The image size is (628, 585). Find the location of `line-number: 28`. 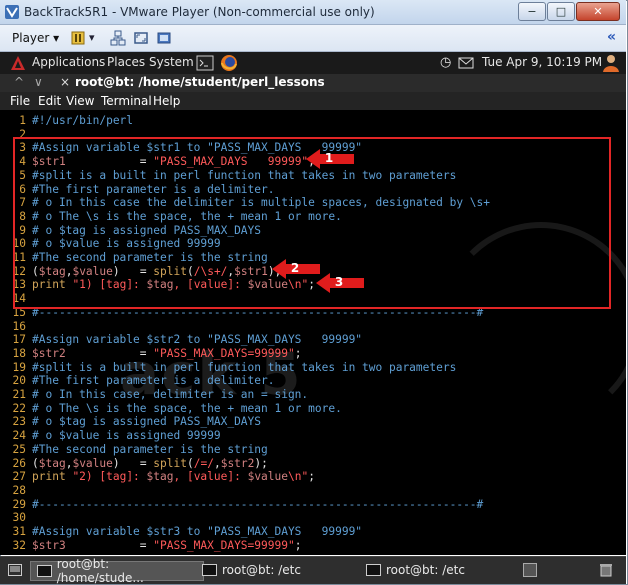

line-number: 28 is located at coordinates (19, 490).